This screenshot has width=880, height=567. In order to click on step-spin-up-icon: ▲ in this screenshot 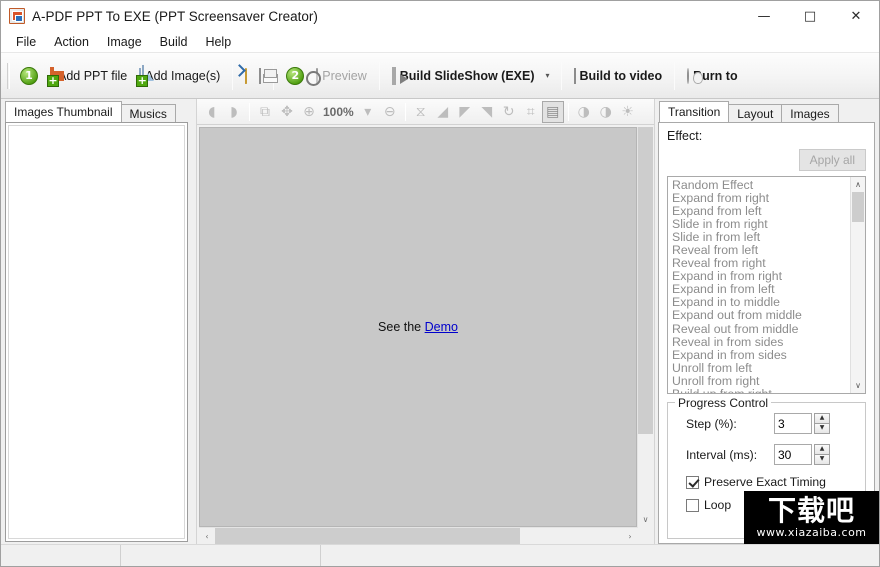, I will do `click(822, 418)`.